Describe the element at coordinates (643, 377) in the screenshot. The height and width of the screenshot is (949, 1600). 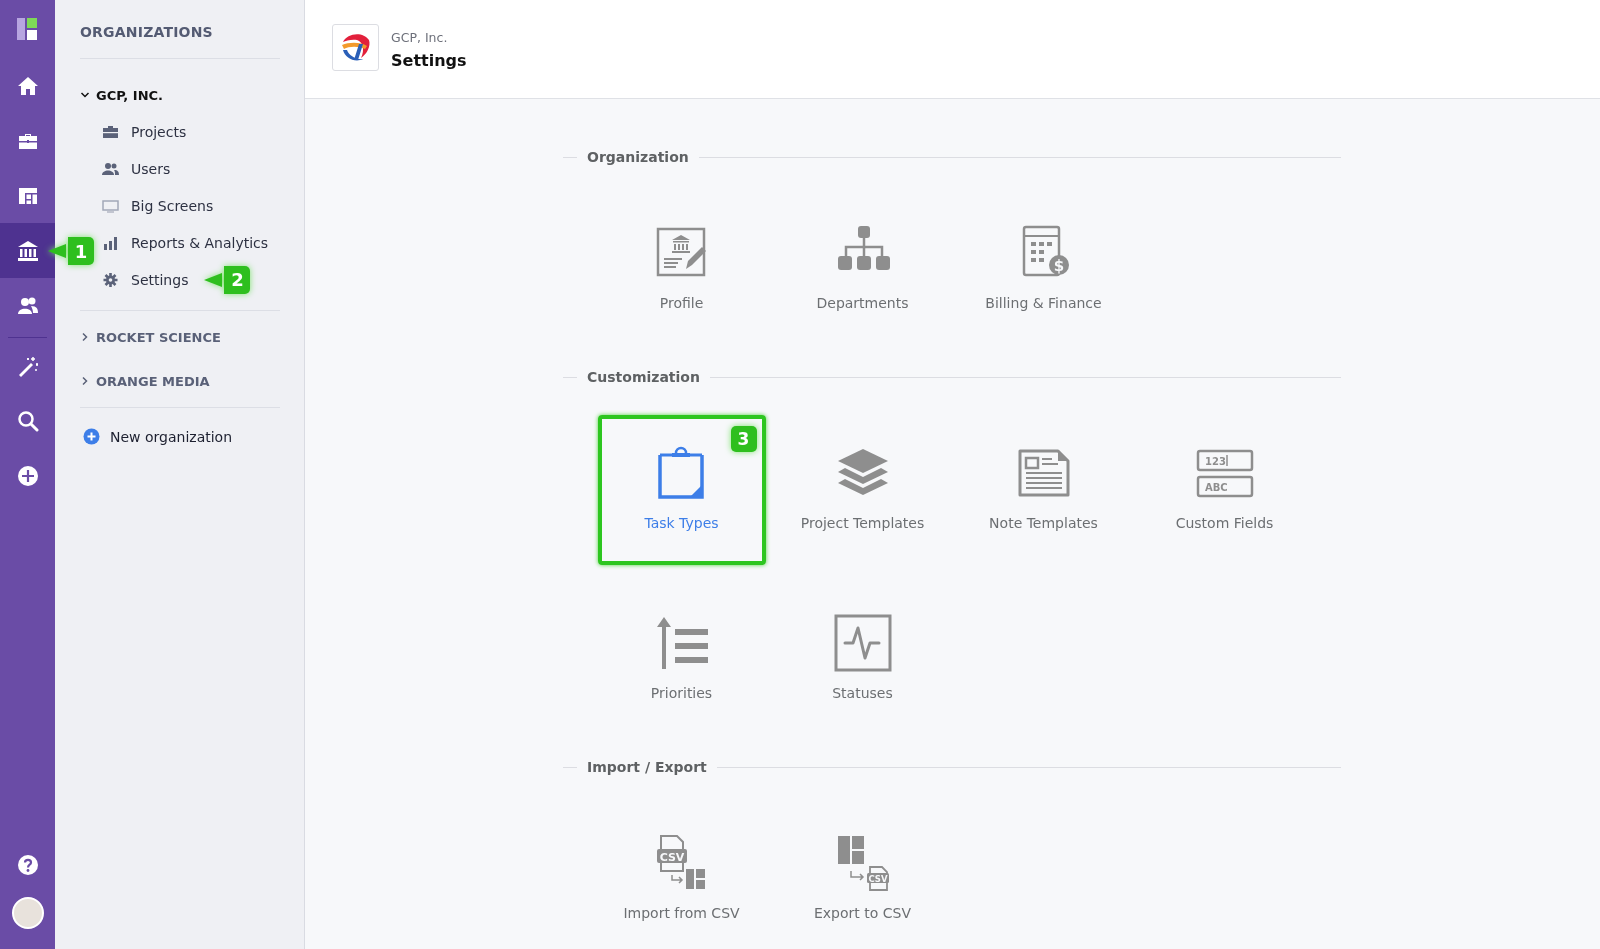
I see `section-heading: Customization` at that location.